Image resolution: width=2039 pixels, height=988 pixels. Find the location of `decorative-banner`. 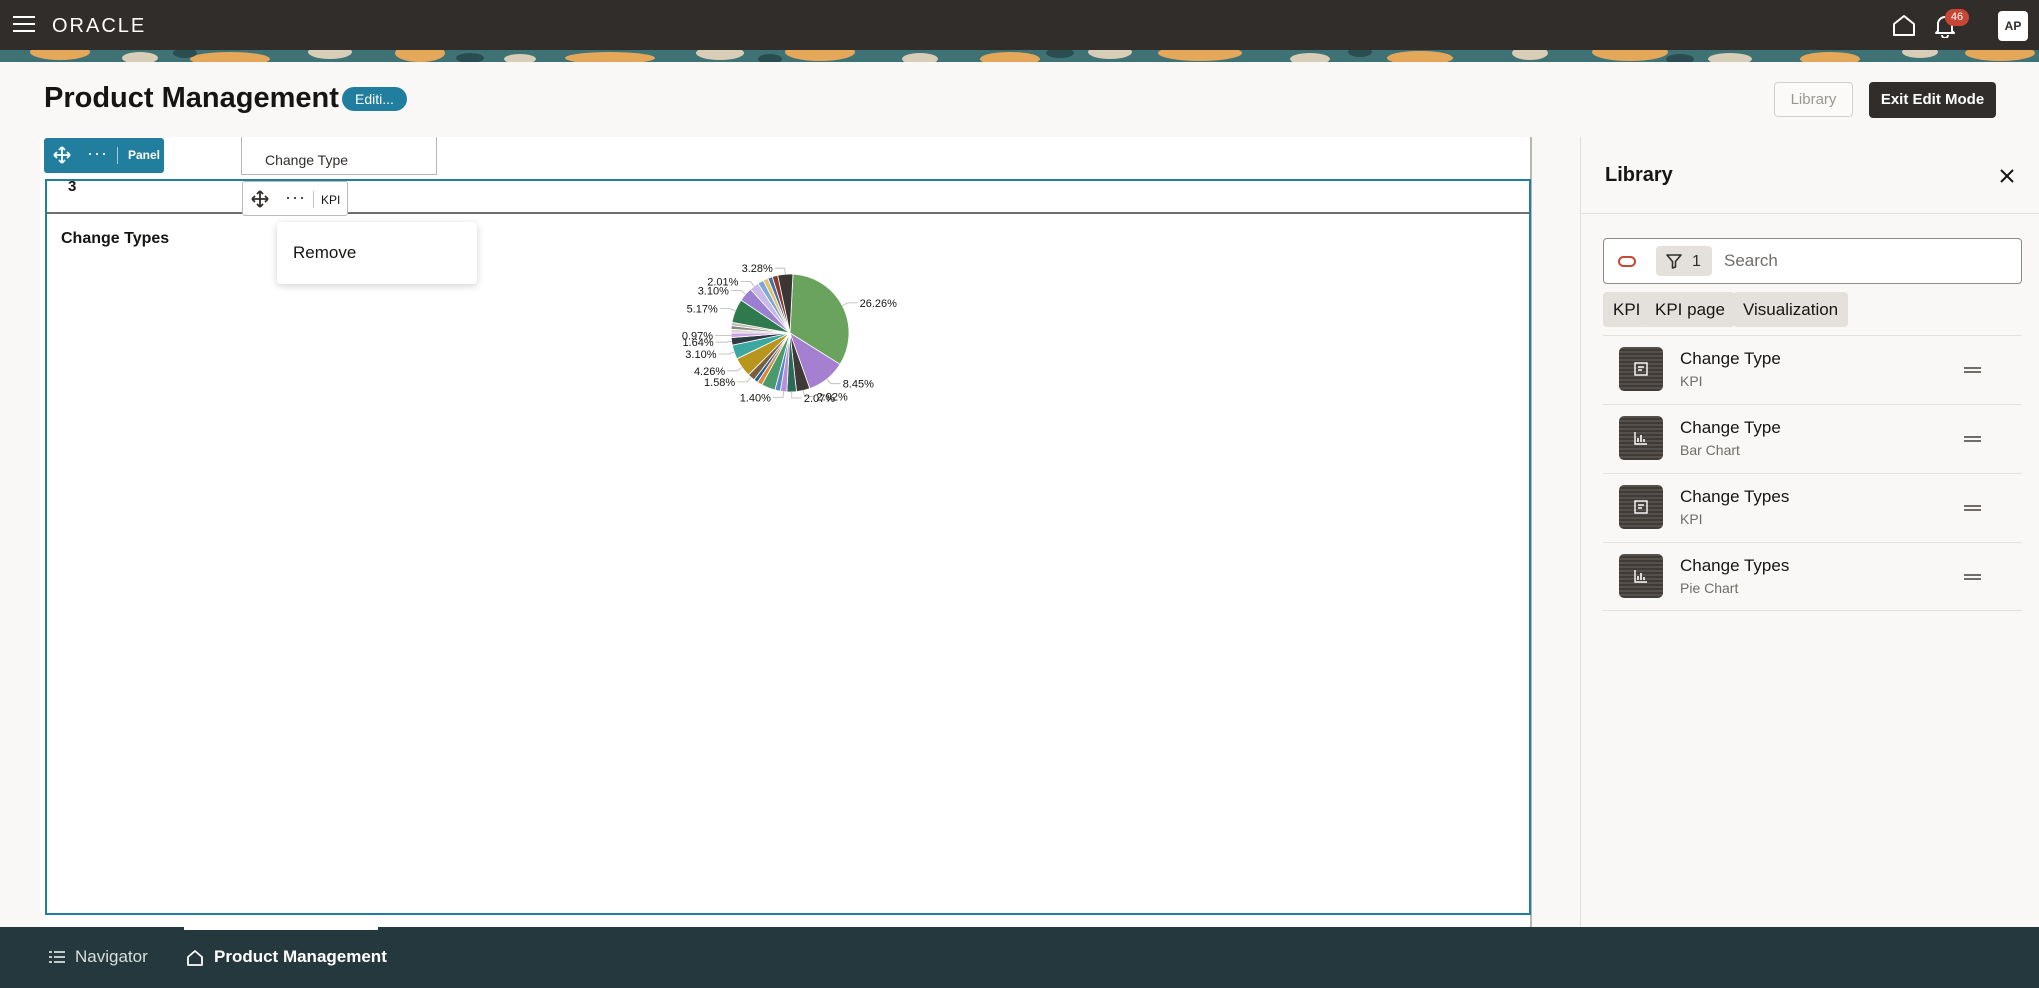

decorative-banner is located at coordinates (1019, 56).